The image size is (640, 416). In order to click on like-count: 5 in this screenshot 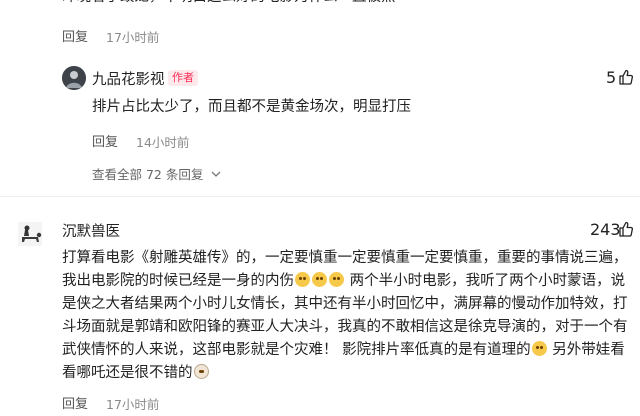, I will do `click(611, 77)`.